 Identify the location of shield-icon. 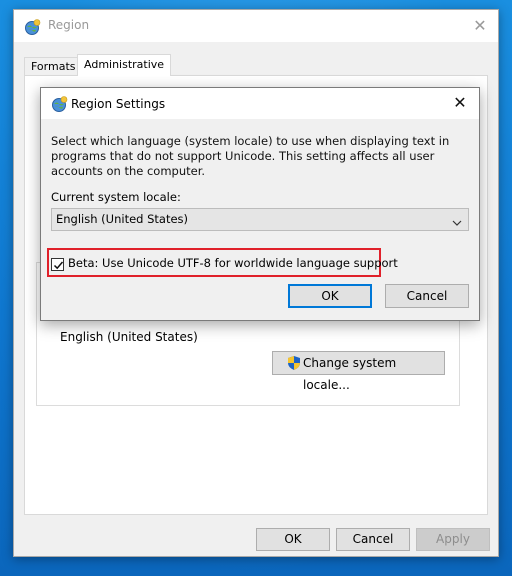
(294, 363).